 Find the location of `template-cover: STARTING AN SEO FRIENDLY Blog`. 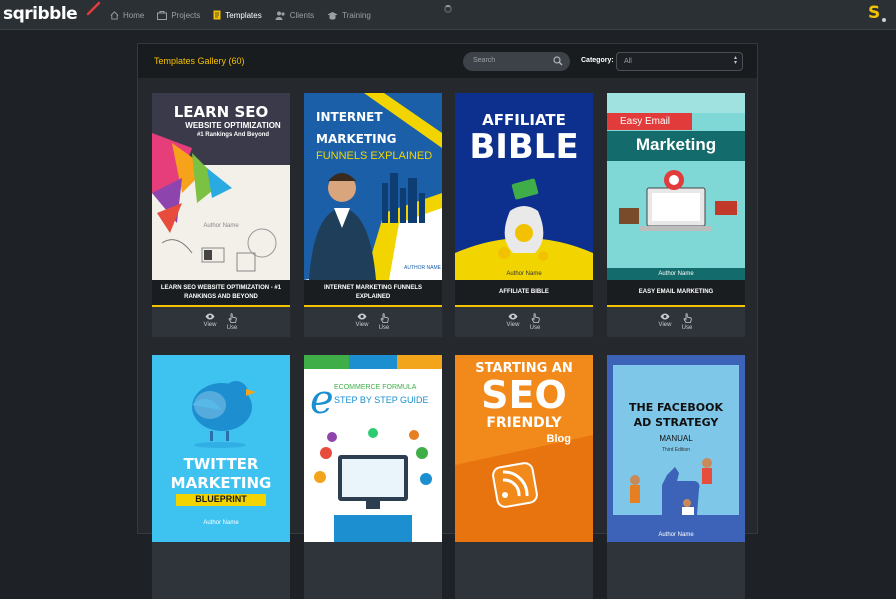

template-cover: STARTING AN SEO FRIENDLY Blog is located at coordinates (524, 448).